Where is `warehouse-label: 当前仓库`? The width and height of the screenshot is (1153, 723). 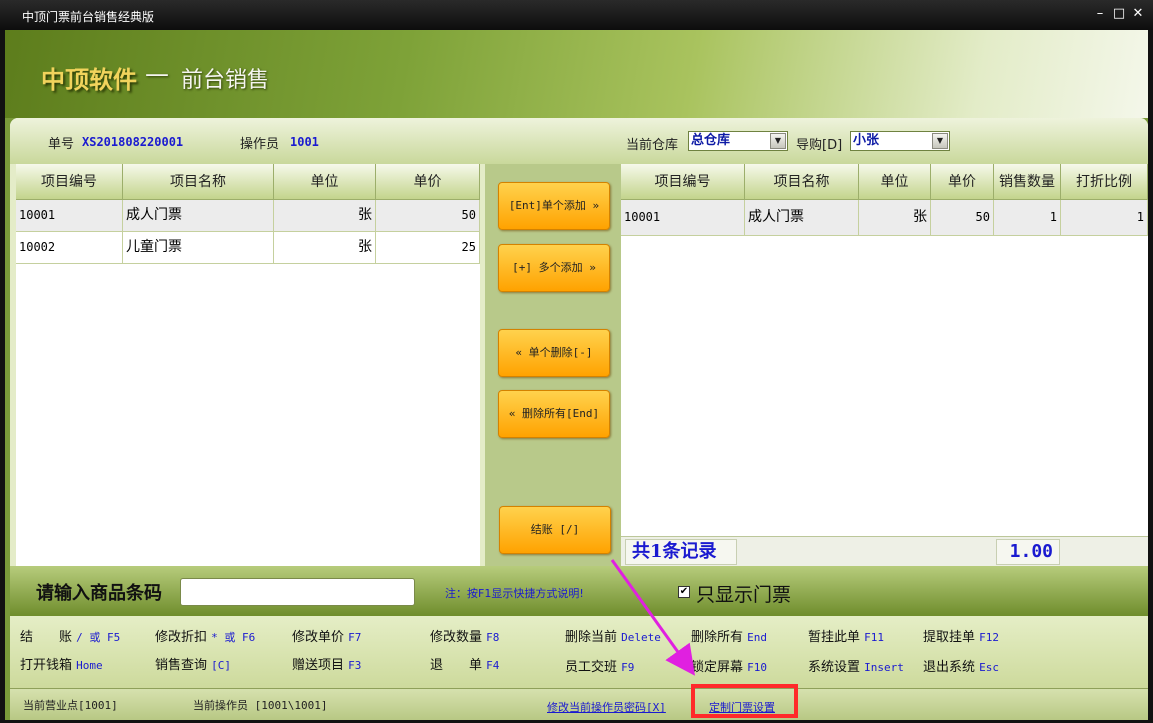 warehouse-label: 当前仓库 is located at coordinates (652, 145).